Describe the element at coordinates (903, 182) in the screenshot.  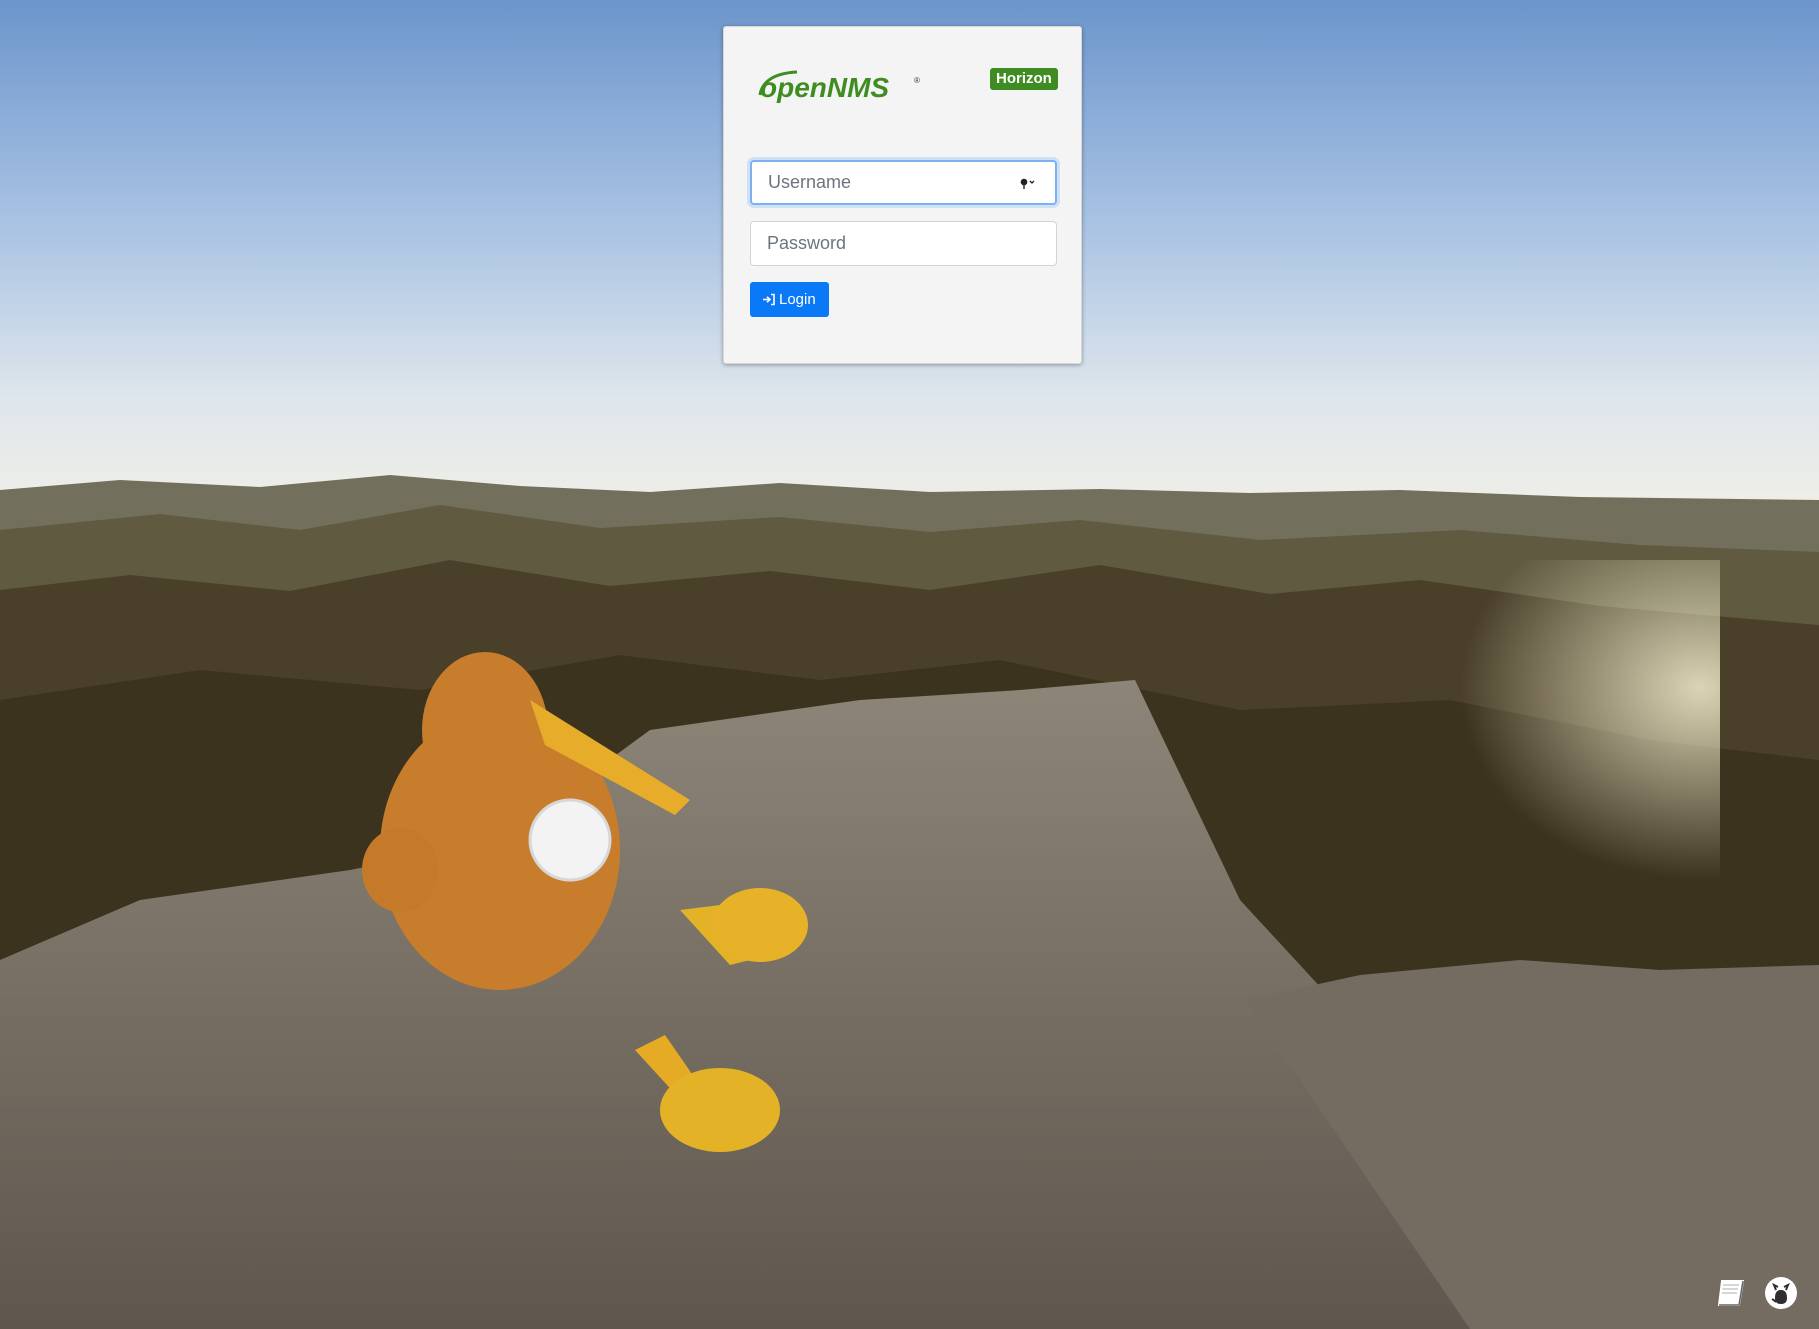
I see `username-input: Username` at that location.